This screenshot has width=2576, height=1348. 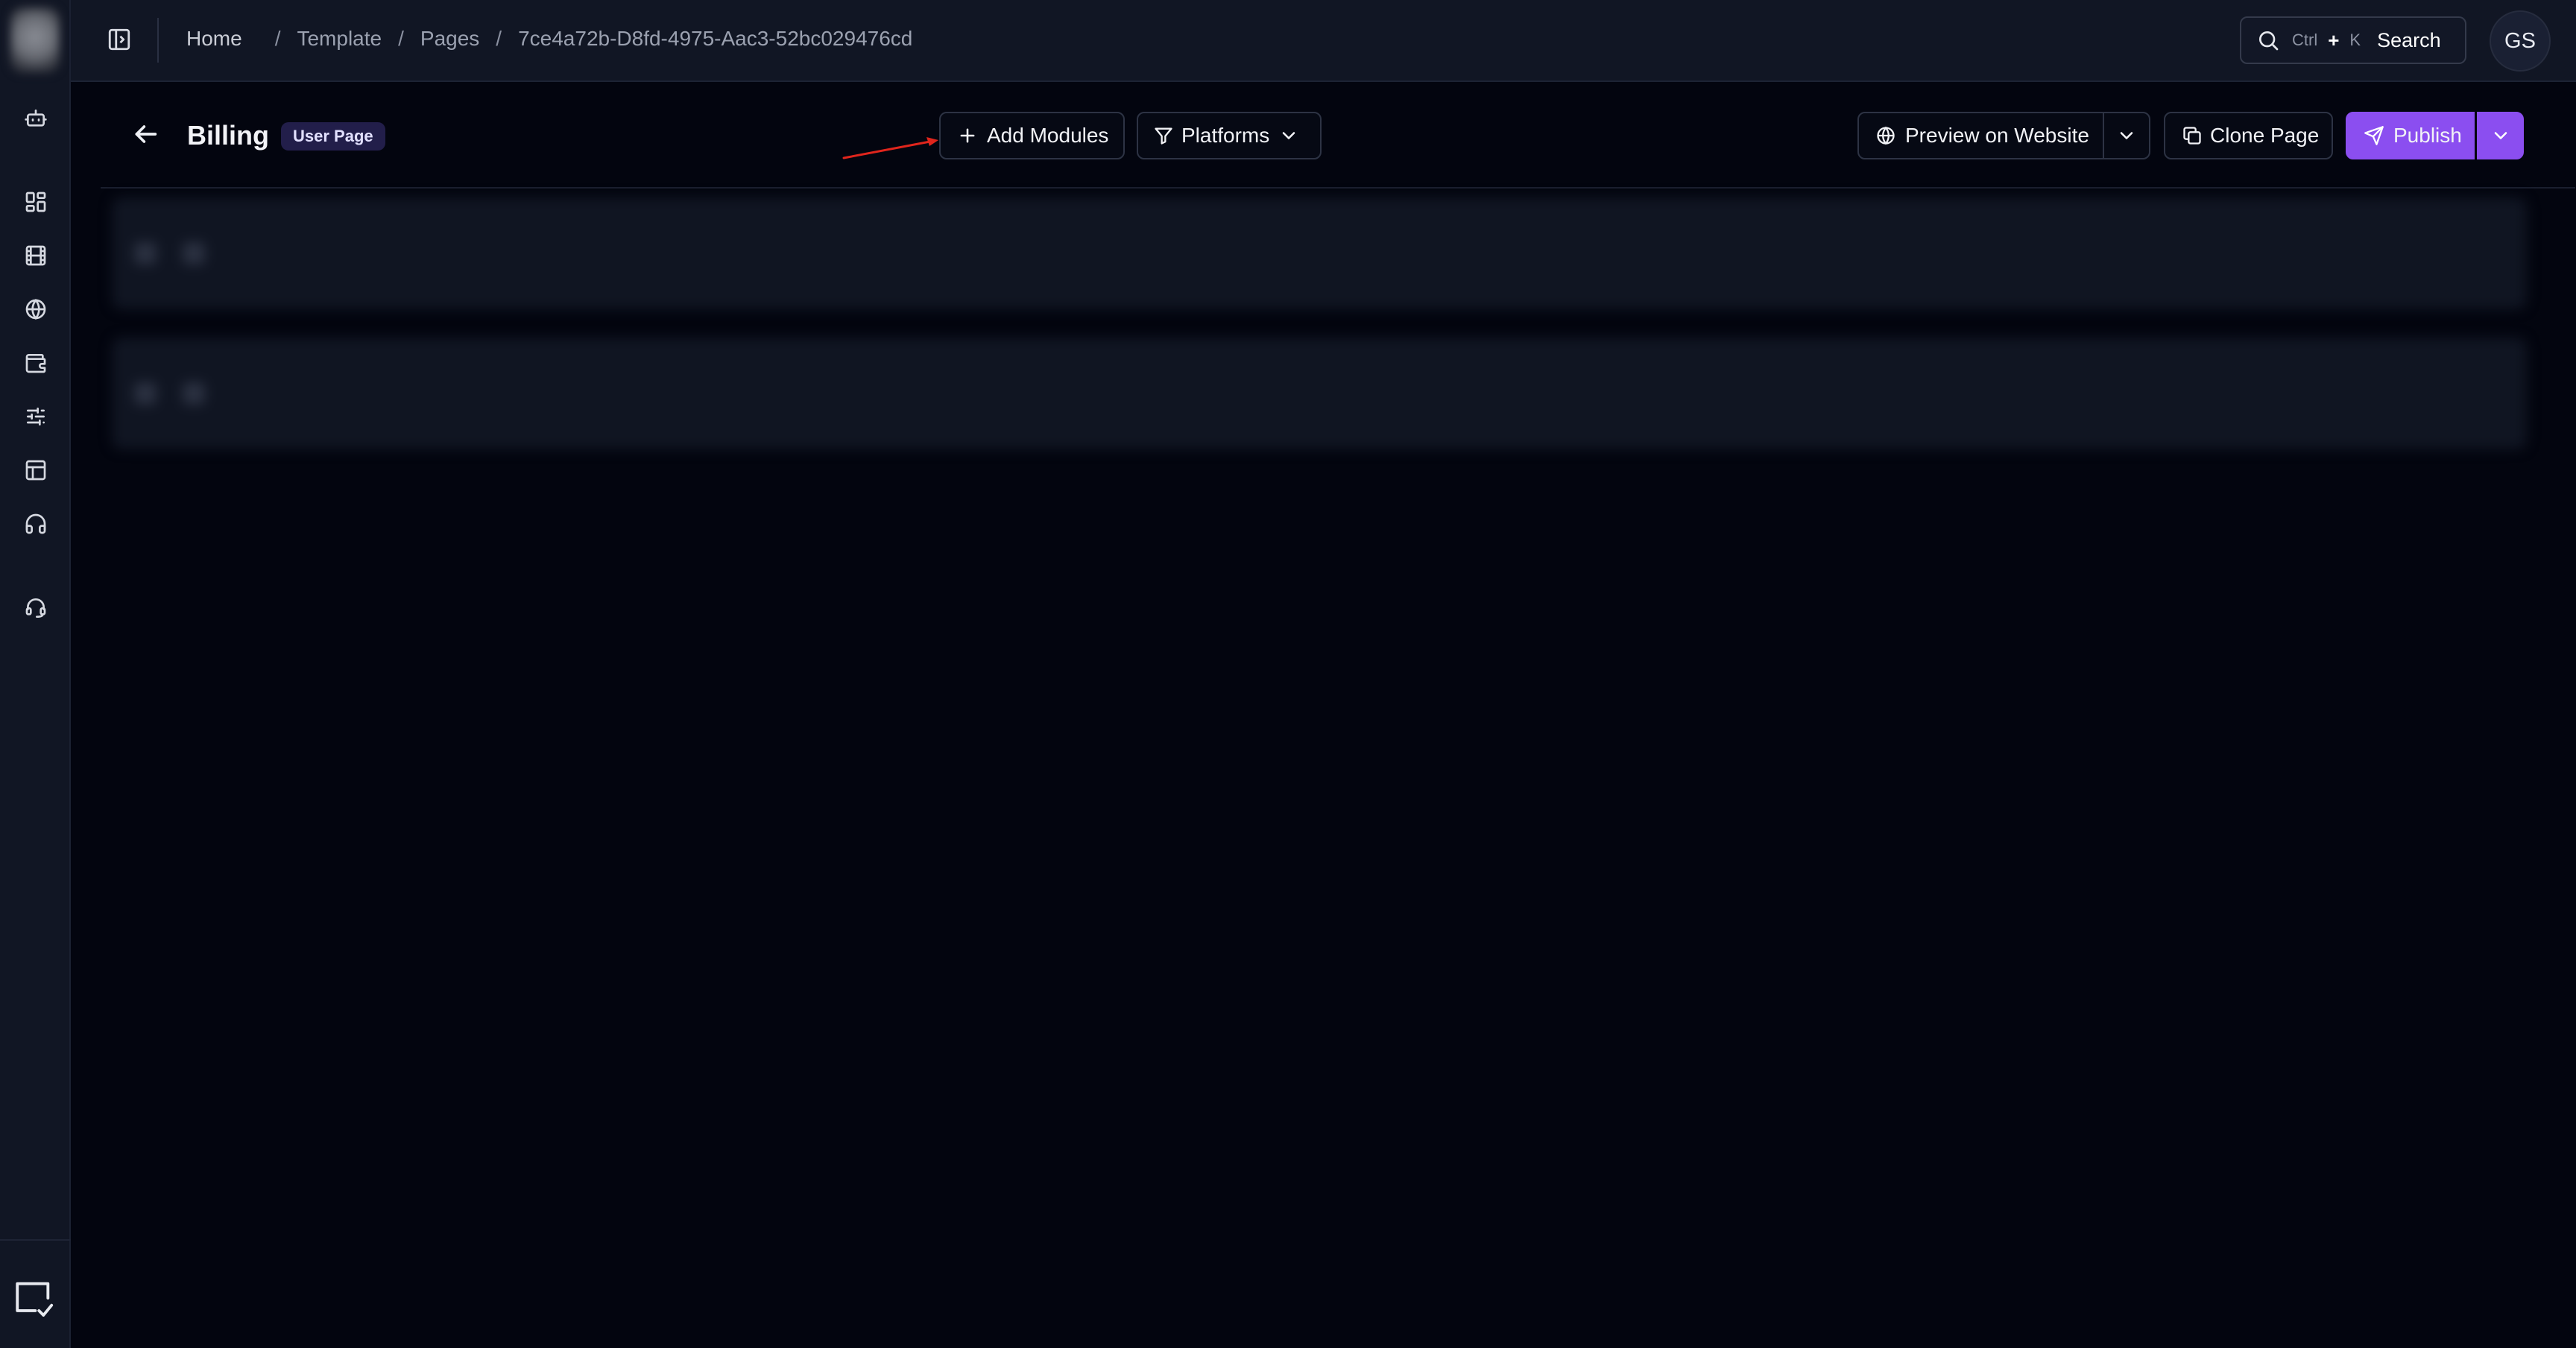 I want to click on page-type-badge: User Page, so click(x=333, y=136).